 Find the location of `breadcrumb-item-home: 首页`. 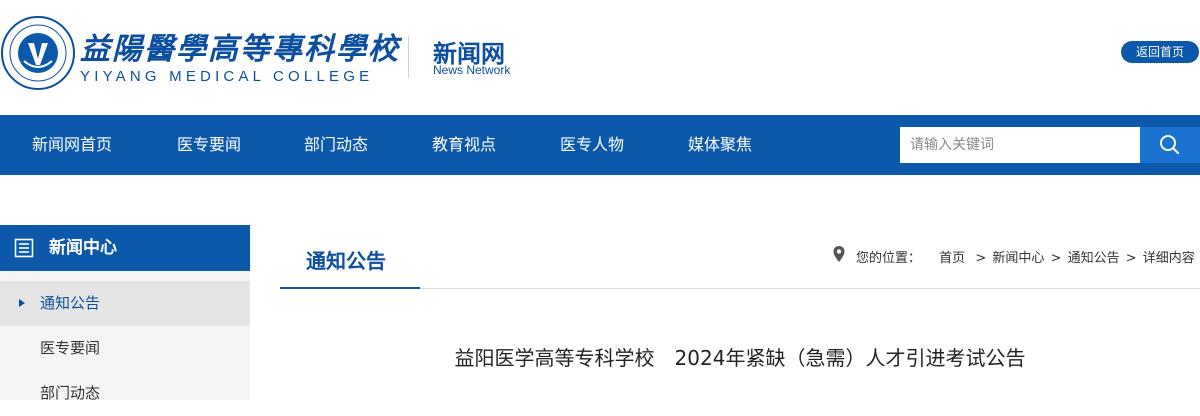

breadcrumb-item-home: 首页 is located at coordinates (952, 258).